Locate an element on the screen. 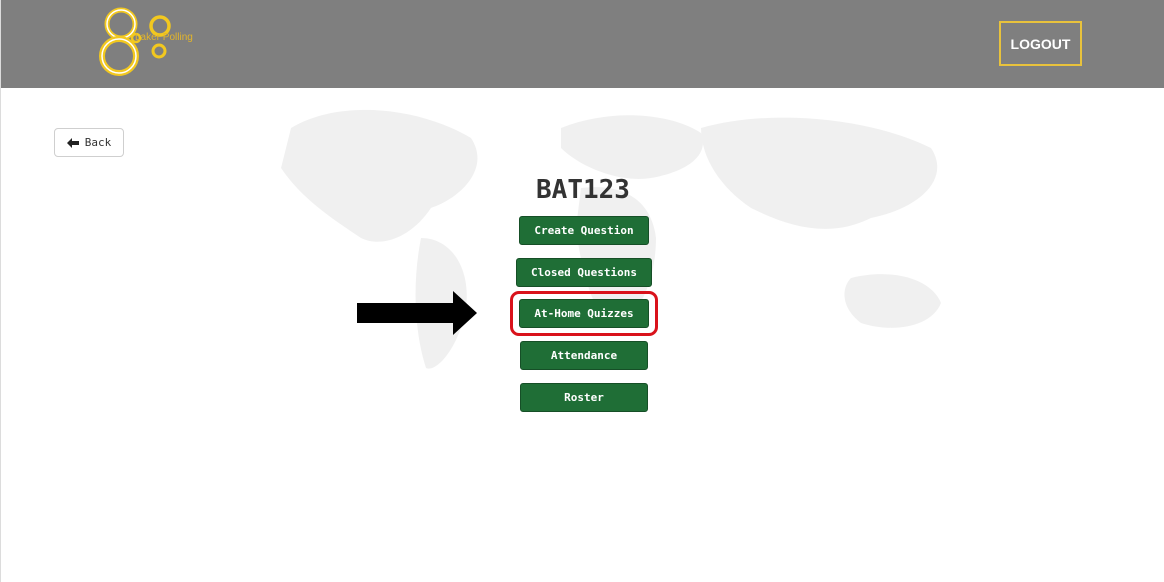 The image size is (1164, 582). logout-button: LOGOUT is located at coordinates (1040, 43).